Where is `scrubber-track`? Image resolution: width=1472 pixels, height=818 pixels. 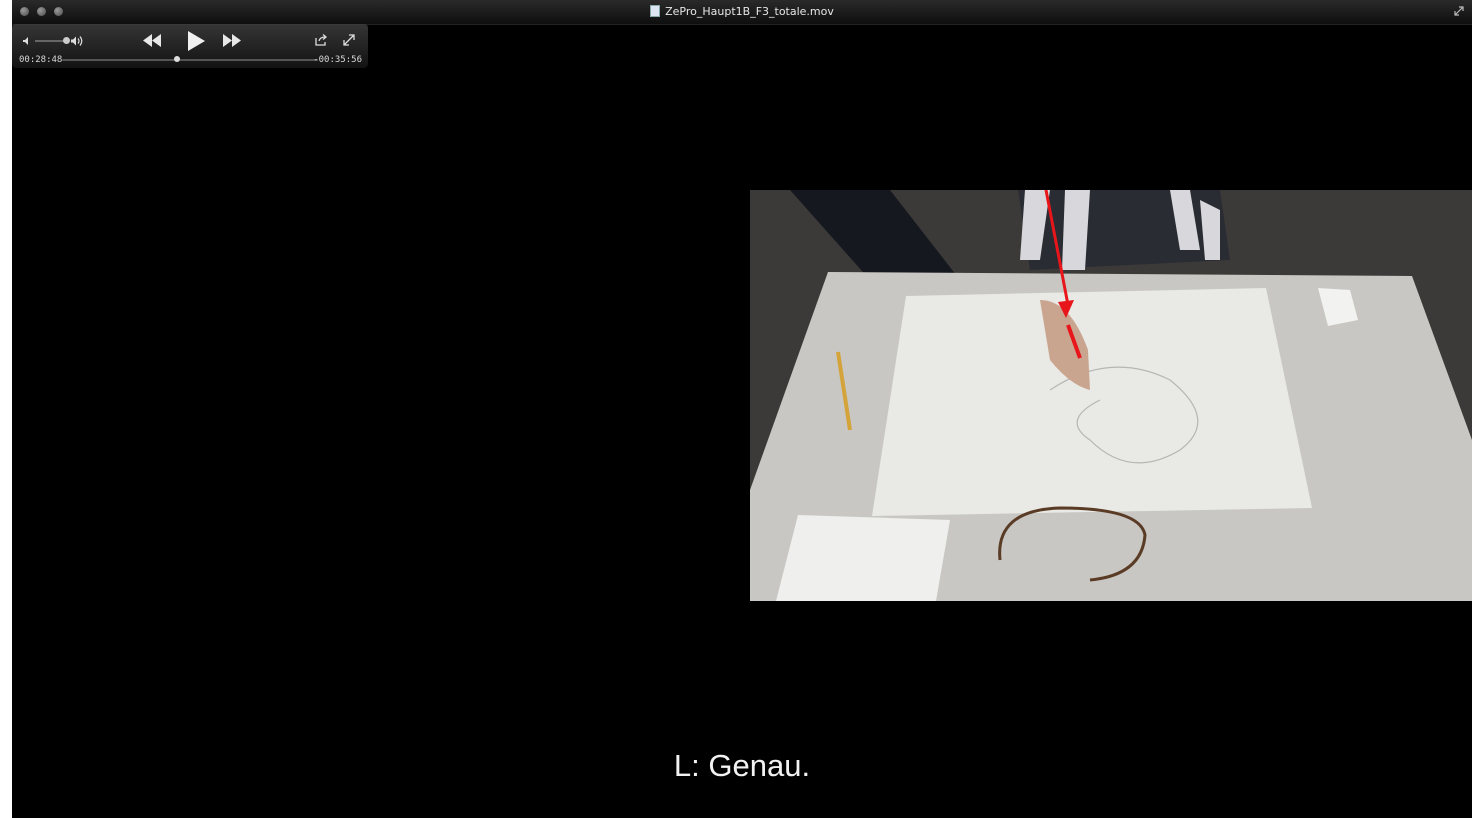 scrubber-track is located at coordinates (190, 59).